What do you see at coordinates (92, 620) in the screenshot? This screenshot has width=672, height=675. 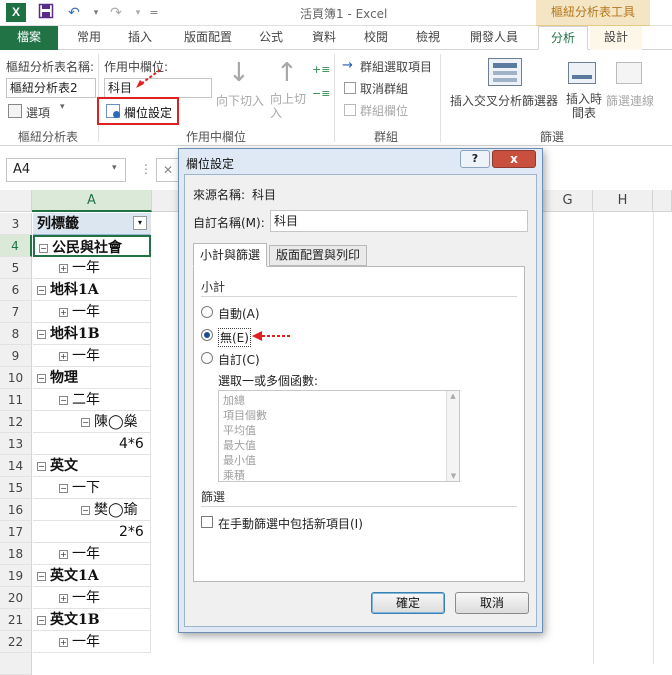 I see `pivot-row-cell: − 英文1B` at bounding box center [92, 620].